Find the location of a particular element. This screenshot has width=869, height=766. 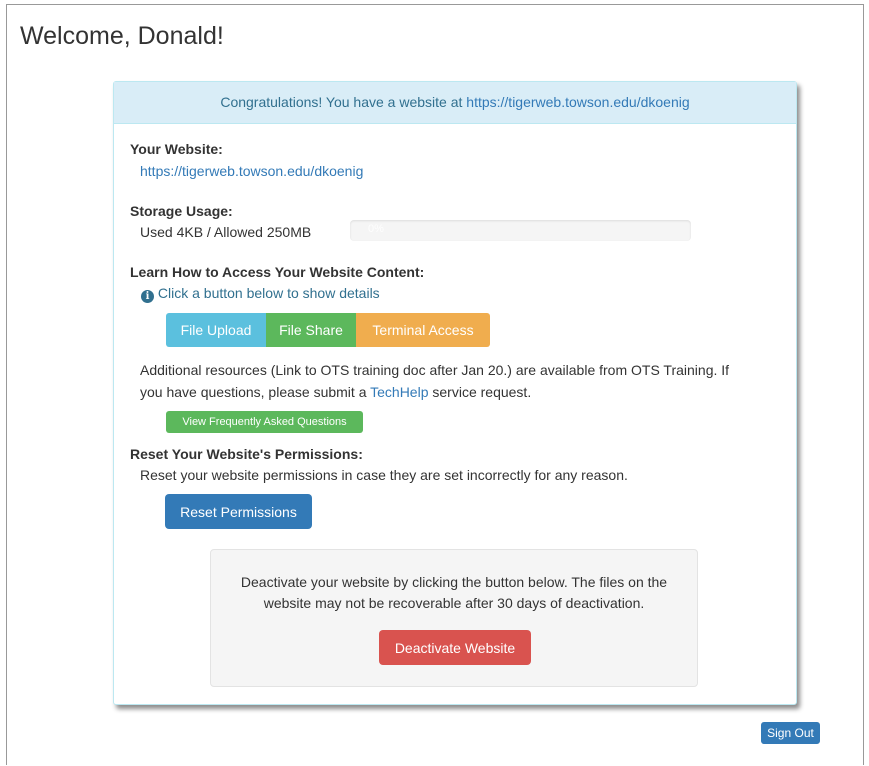

file-upload-button: File Upload is located at coordinates (216, 330).